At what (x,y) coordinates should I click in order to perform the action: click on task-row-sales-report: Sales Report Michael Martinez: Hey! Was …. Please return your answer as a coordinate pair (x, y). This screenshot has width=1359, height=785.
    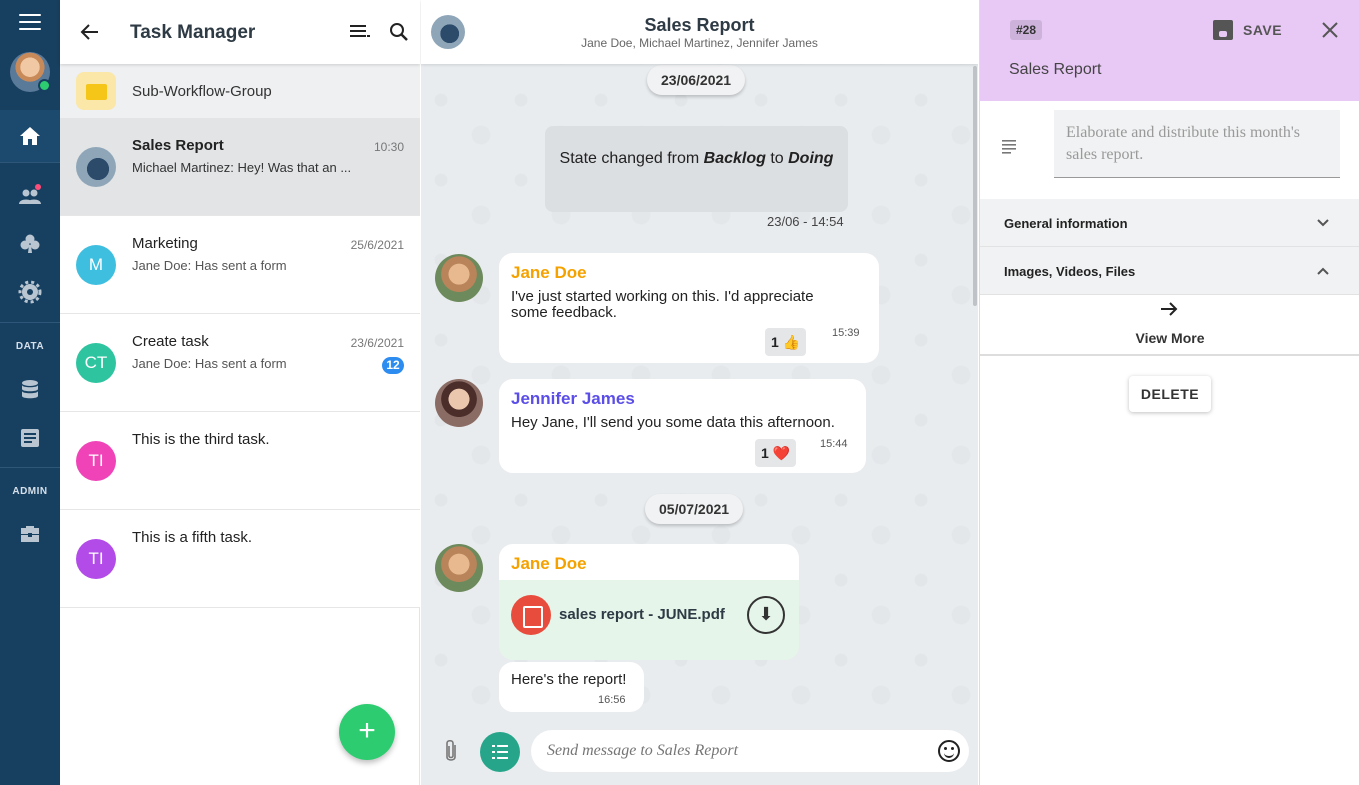
    Looking at the image, I should click on (240, 167).